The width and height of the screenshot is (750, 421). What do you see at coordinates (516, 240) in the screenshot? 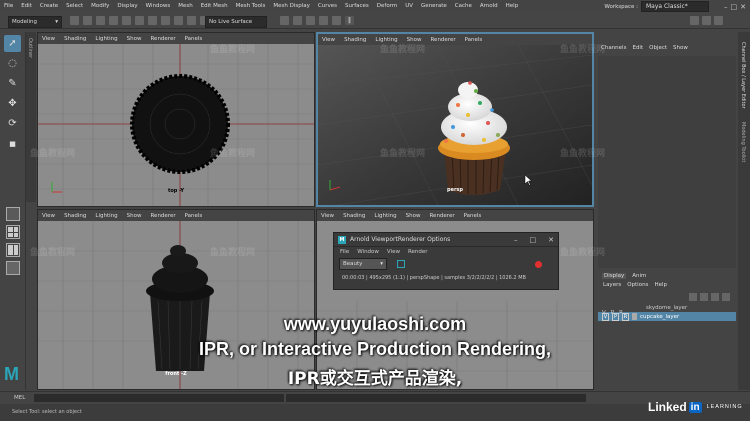
I see `arnold-minimize-icon: –` at bounding box center [516, 240].